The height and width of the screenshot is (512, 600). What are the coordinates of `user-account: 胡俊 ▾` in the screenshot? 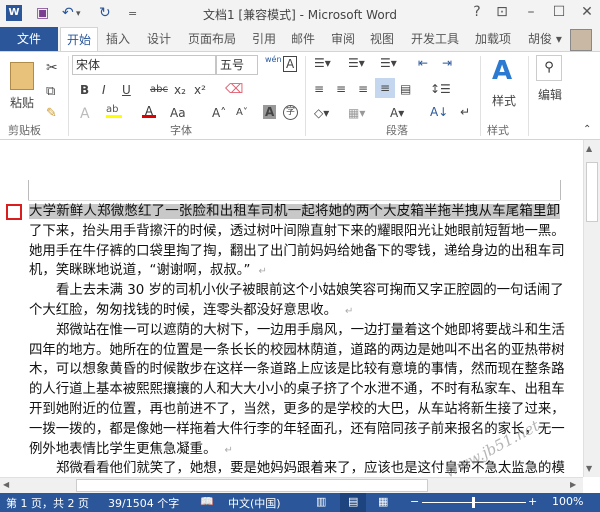 It's located at (545, 39).